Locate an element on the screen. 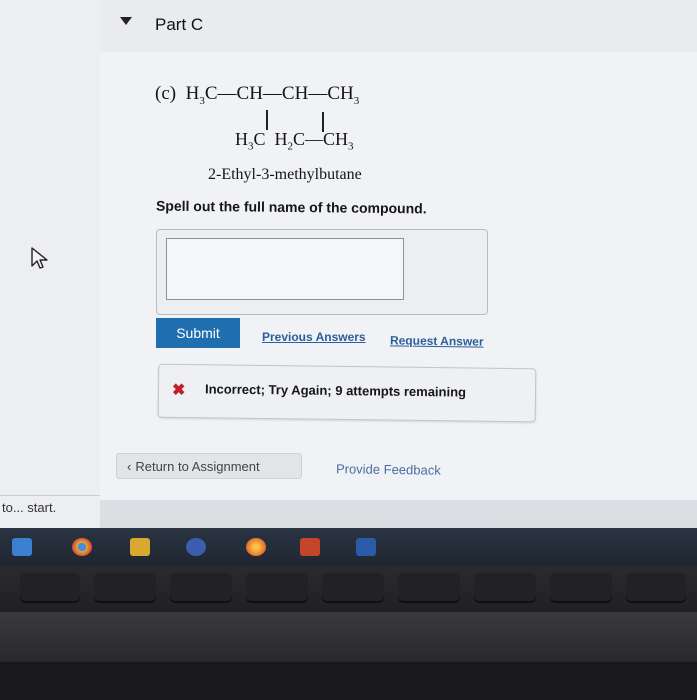 This screenshot has height=700, width=697. formula-line-1: (c) H3C—CH—CH—CH3 is located at coordinates (257, 95).